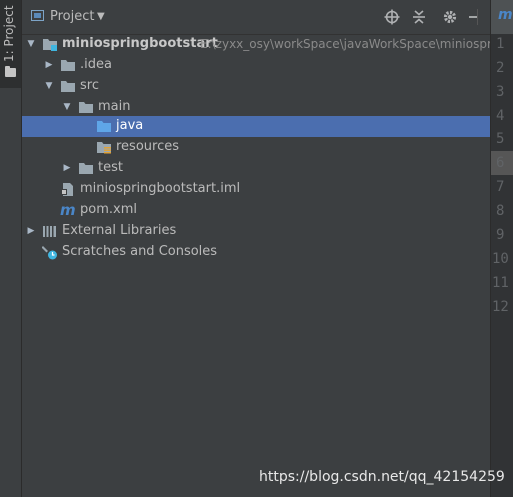  What do you see at coordinates (500, 283) in the screenshot?
I see `line-number: 11` at bounding box center [500, 283].